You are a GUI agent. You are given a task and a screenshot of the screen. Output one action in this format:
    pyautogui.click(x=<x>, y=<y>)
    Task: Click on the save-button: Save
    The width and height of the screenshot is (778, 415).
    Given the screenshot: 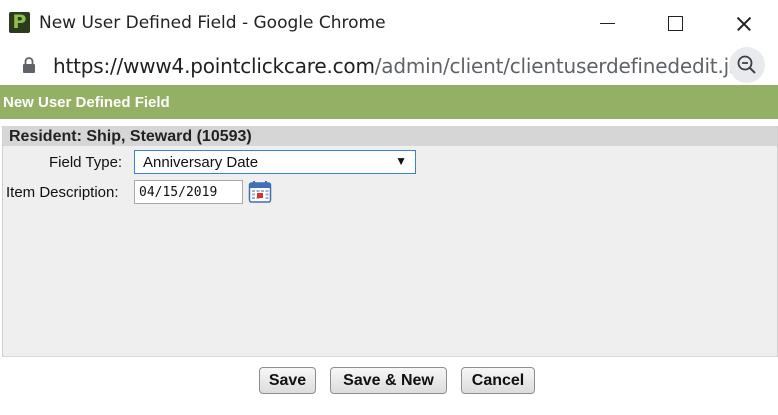 What is the action you would take?
    pyautogui.click(x=287, y=380)
    